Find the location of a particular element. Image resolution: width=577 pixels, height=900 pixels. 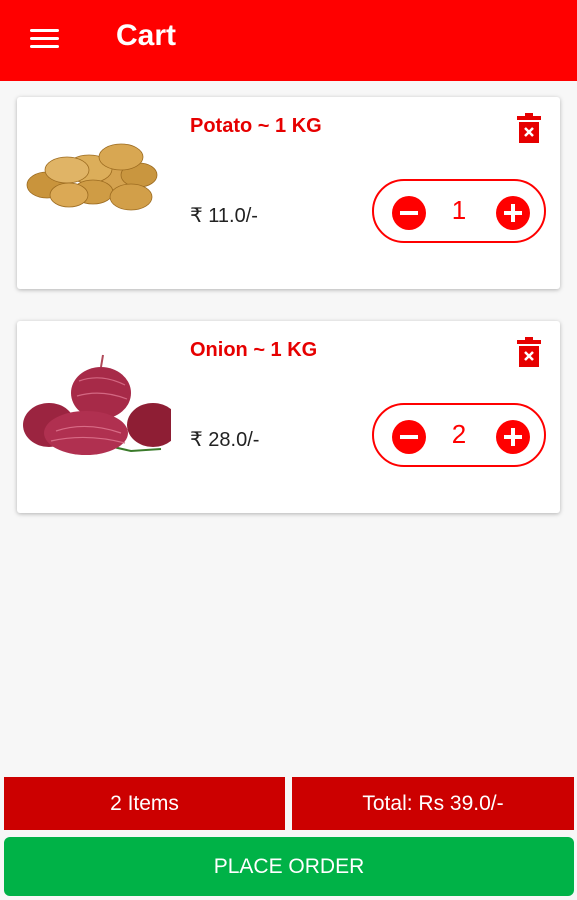

potato-image is located at coordinates (92, 177).